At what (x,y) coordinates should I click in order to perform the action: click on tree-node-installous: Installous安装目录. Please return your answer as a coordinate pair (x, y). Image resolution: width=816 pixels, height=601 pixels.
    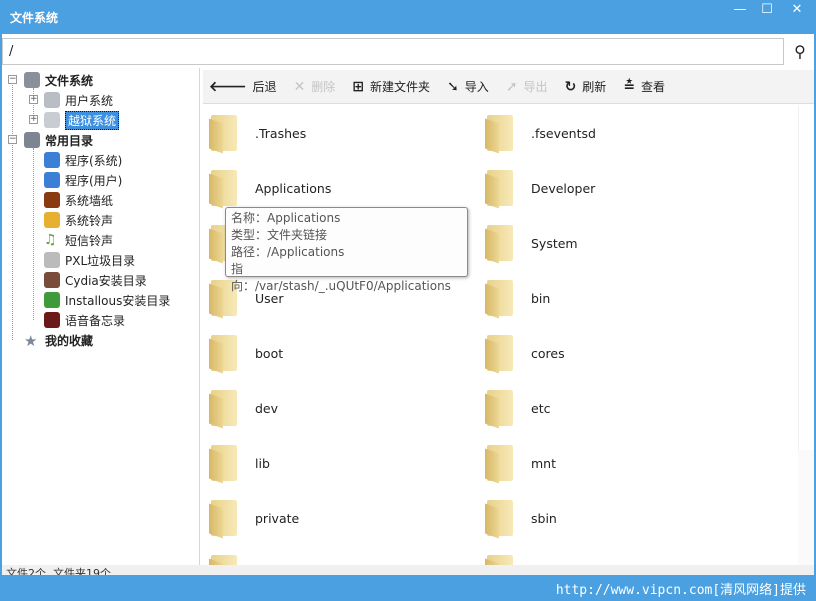
    Looking at the image, I should click on (107, 300).